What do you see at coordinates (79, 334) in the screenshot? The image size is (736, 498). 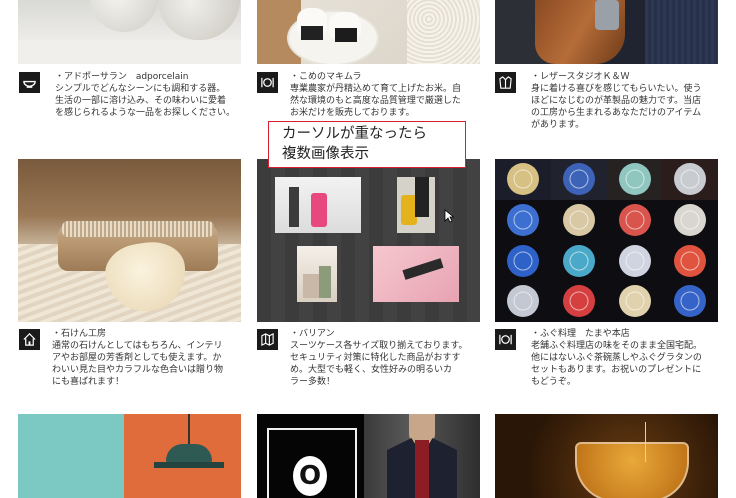 I see `card-title: ・石けん工房` at bounding box center [79, 334].